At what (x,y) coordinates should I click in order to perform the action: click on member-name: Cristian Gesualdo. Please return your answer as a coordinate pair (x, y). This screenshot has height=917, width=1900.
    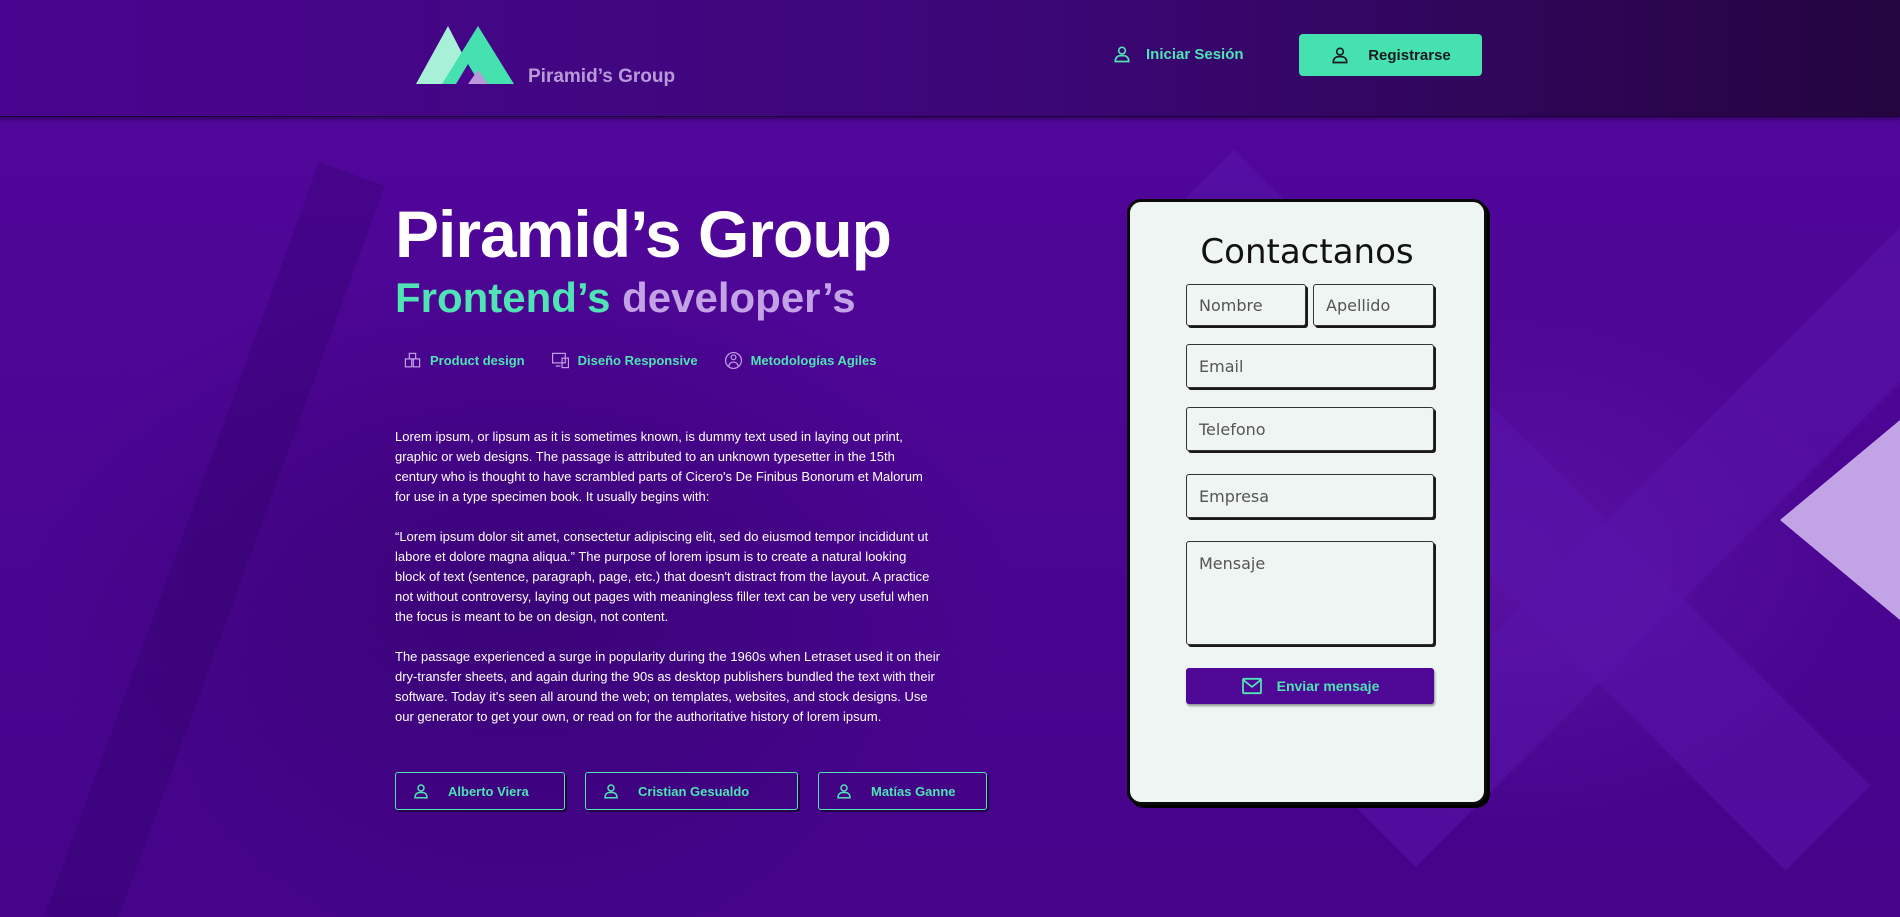
    Looking at the image, I should click on (694, 791).